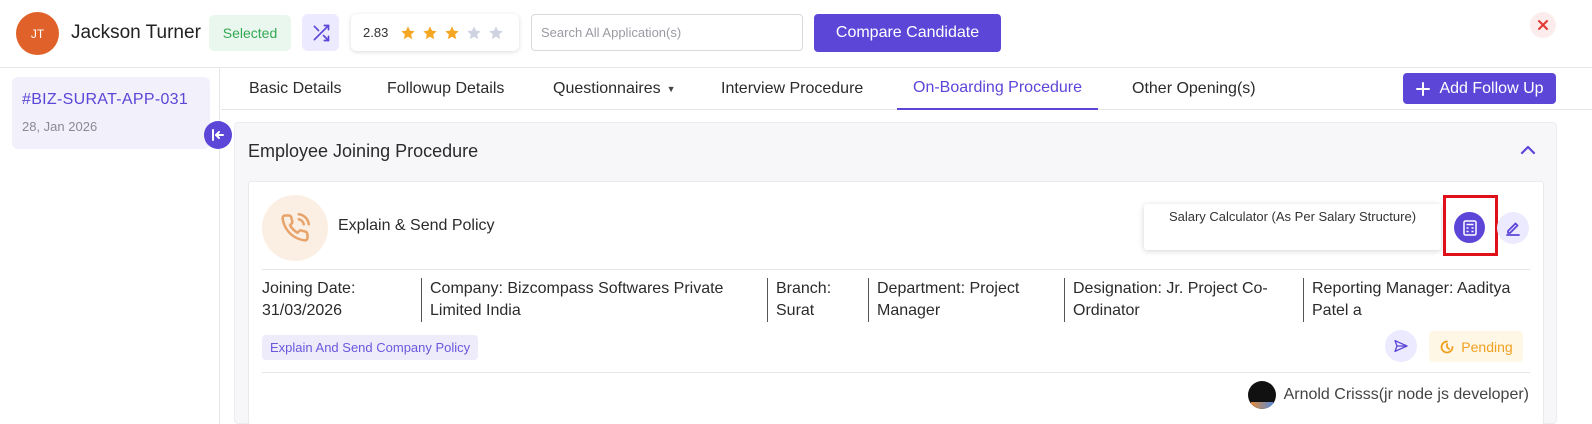  Describe the element at coordinates (1487, 346) in the screenshot. I see `pending-status-label: Pending` at that location.